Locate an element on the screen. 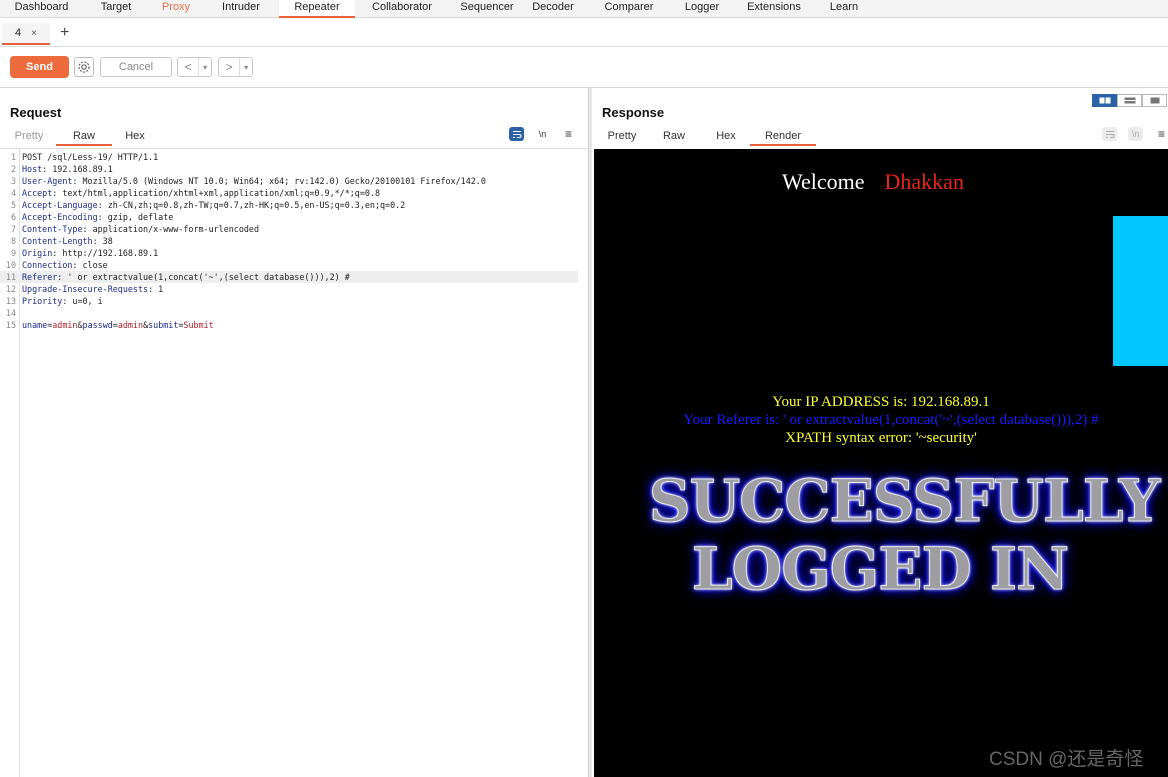 The image size is (1168, 777). param-name: passwd is located at coordinates (97, 325).